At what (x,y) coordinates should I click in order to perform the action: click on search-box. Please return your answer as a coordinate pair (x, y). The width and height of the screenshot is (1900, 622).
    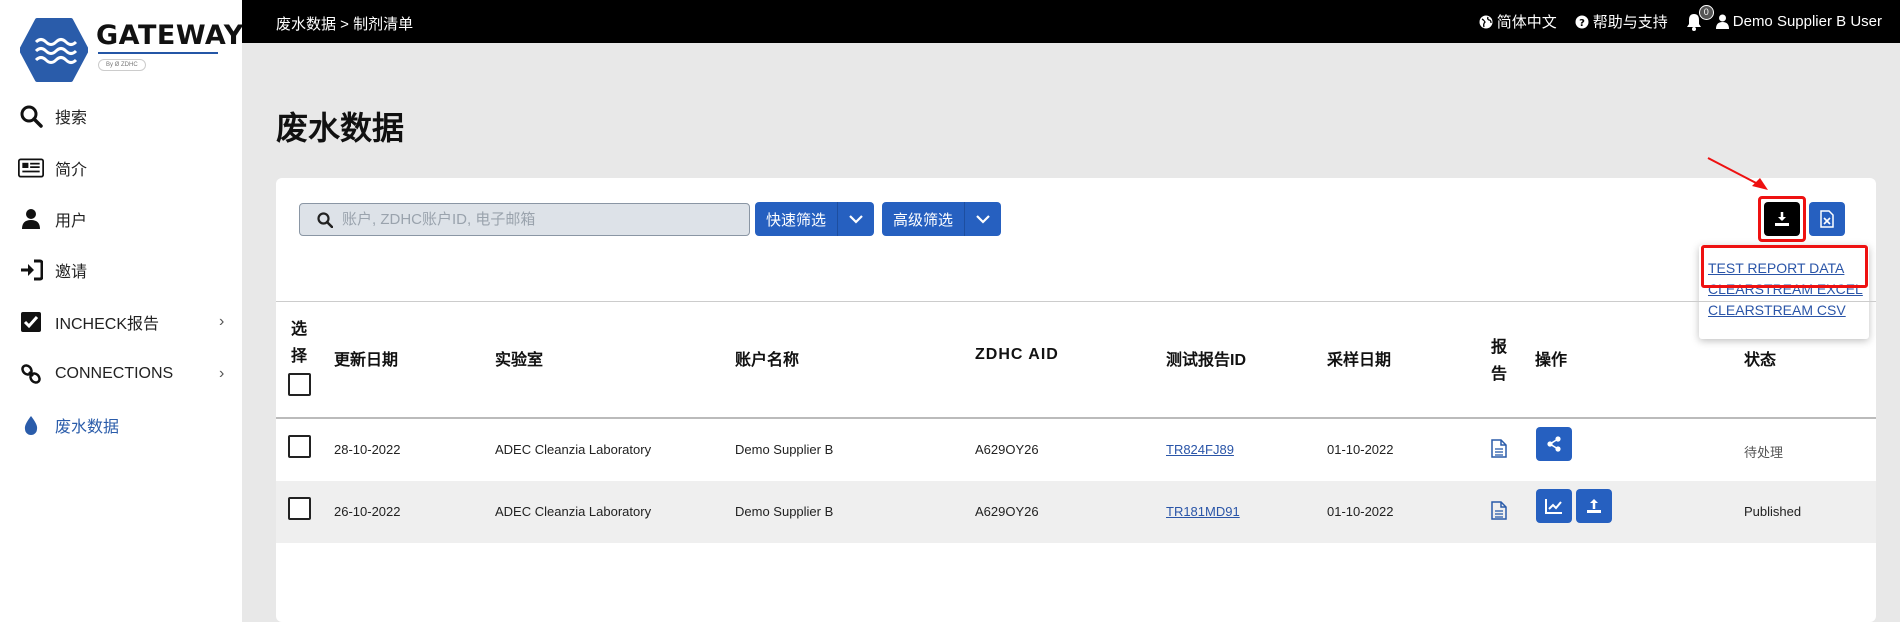
    Looking at the image, I should click on (524, 219).